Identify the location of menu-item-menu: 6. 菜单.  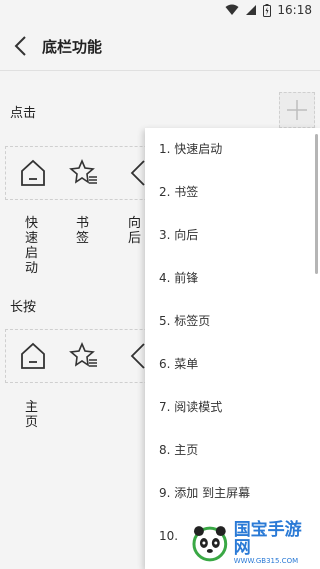
(232, 364).